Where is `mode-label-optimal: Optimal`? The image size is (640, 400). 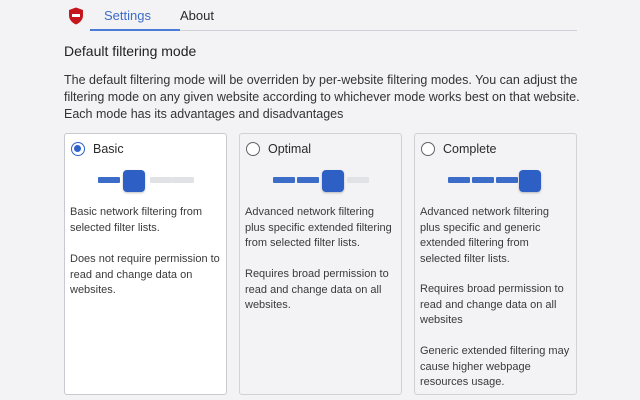
mode-label-optimal: Optimal is located at coordinates (290, 149).